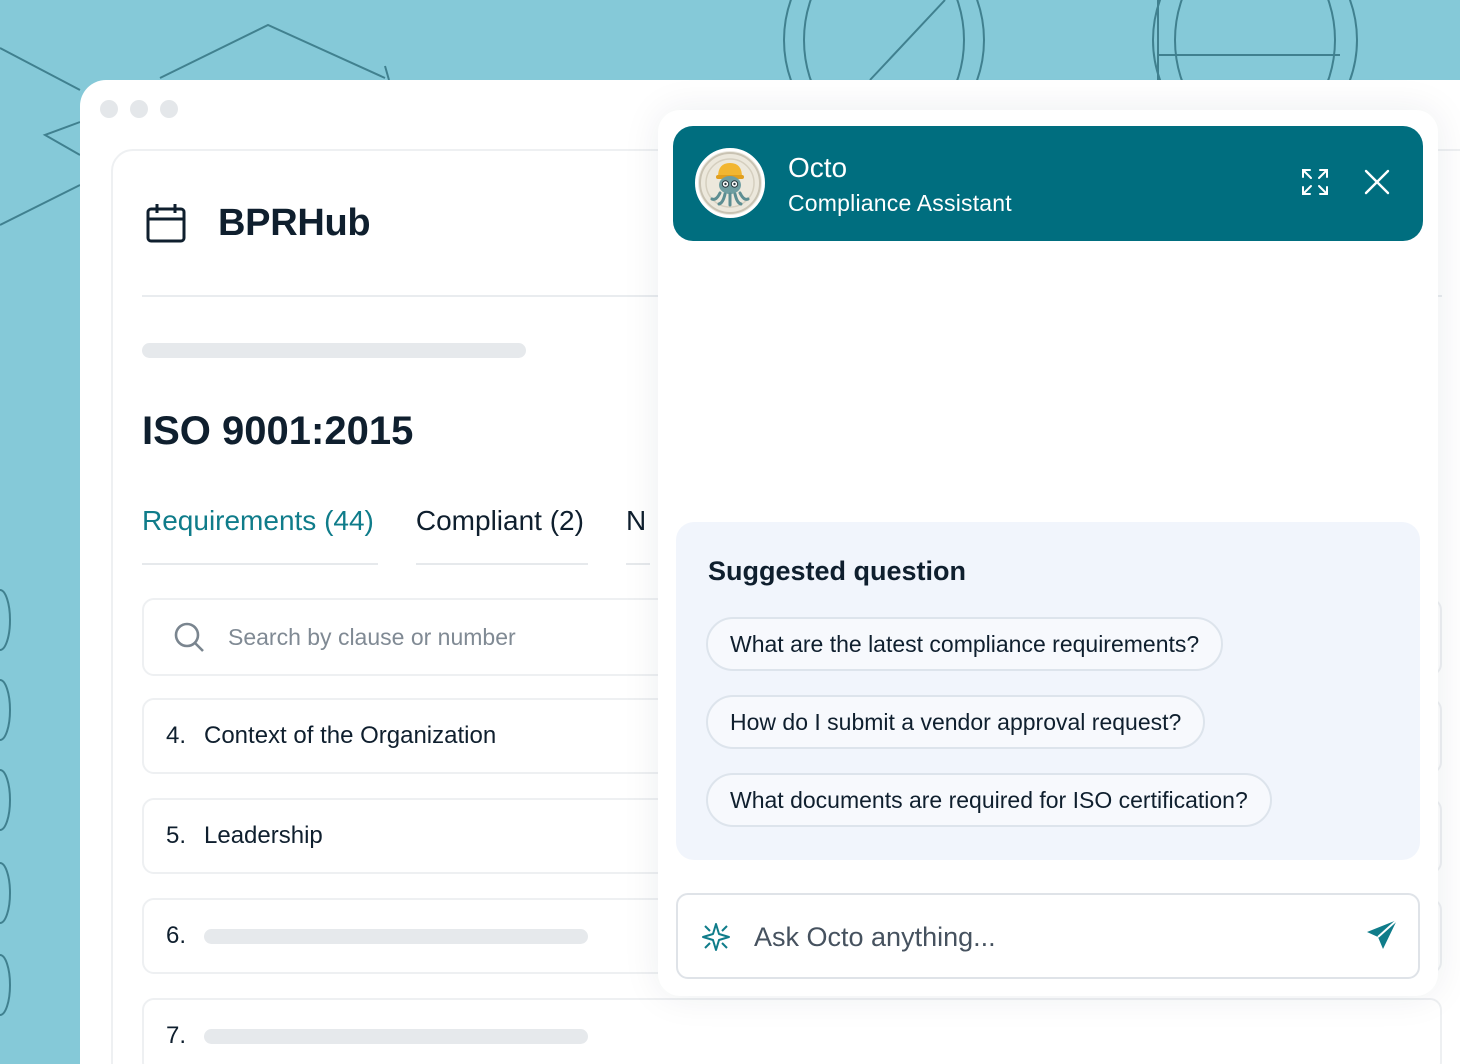 The height and width of the screenshot is (1064, 1460). Describe the element at coordinates (294, 222) in the screenshot. I see `brand-name: BPRHub` at that location.